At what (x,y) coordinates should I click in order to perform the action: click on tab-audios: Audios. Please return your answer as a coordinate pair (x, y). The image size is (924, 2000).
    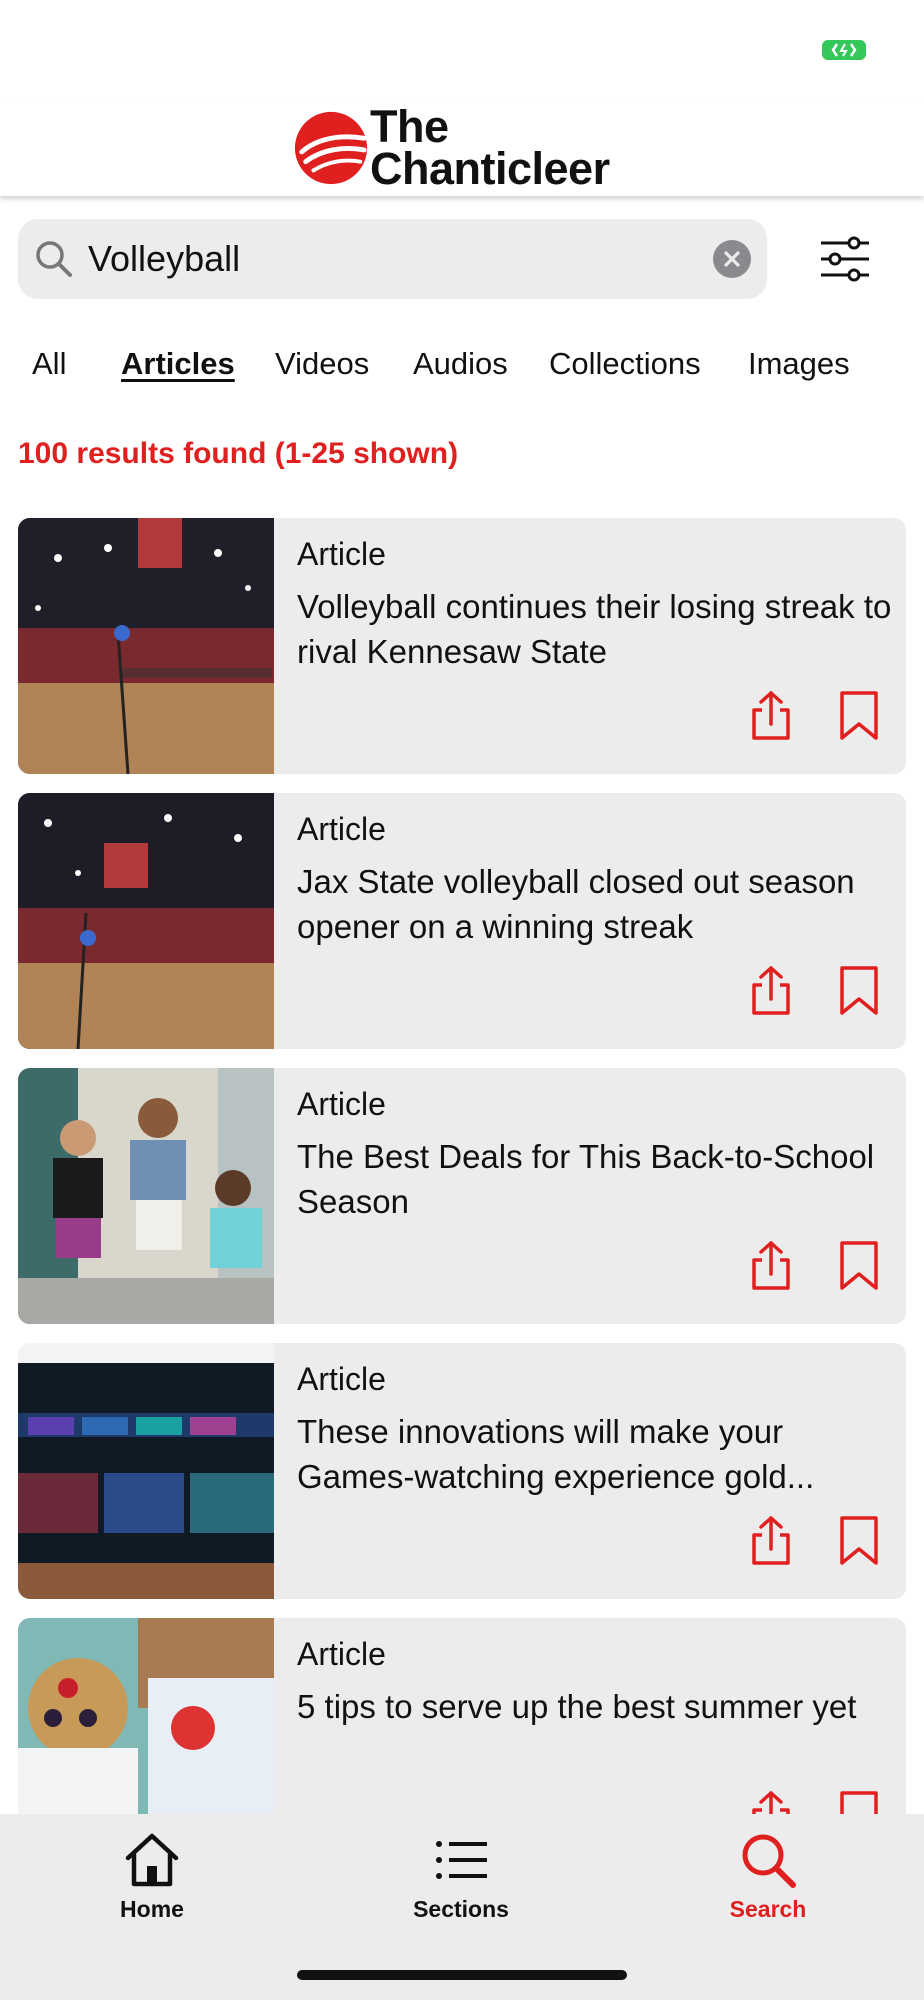
    Looking at the image, I should click on (460, 364).